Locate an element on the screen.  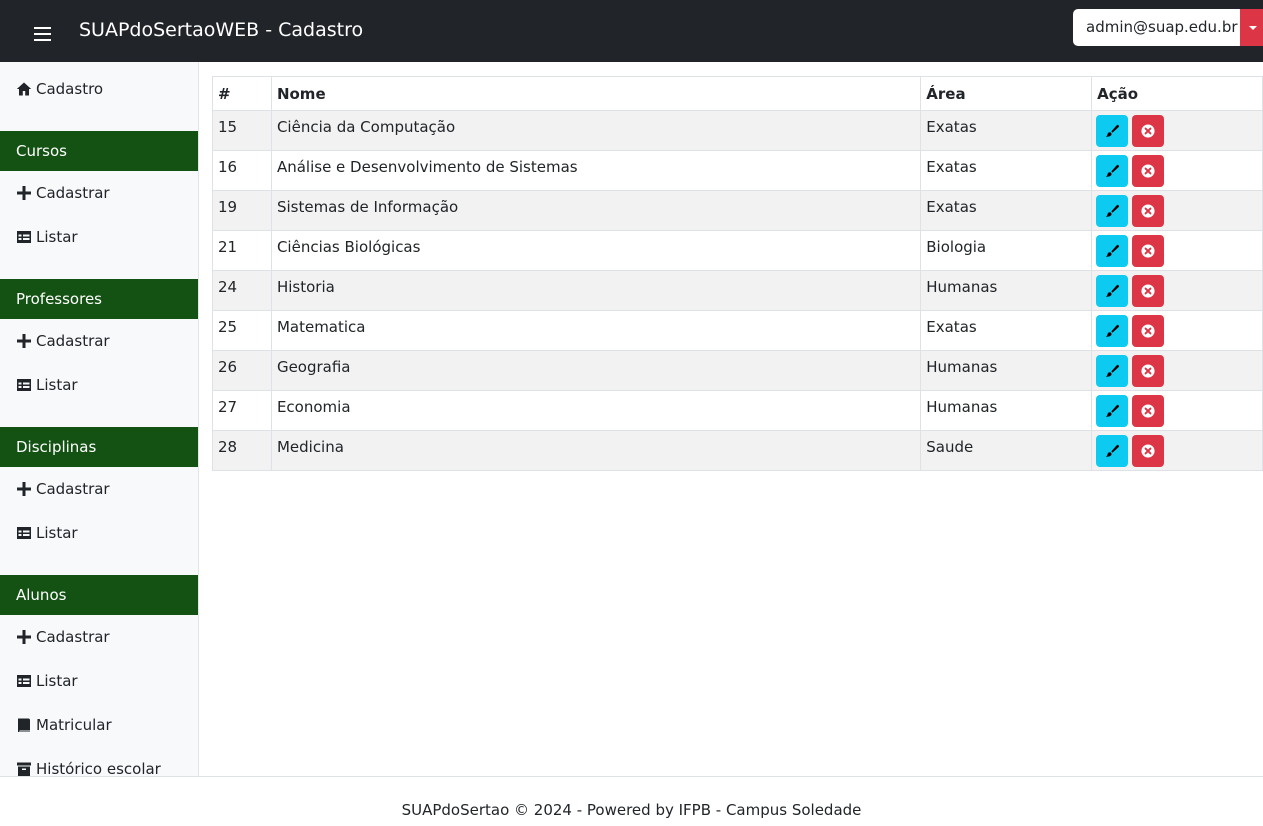
table-row: 24 Historia Humanas is located at coordinates (737, 290).